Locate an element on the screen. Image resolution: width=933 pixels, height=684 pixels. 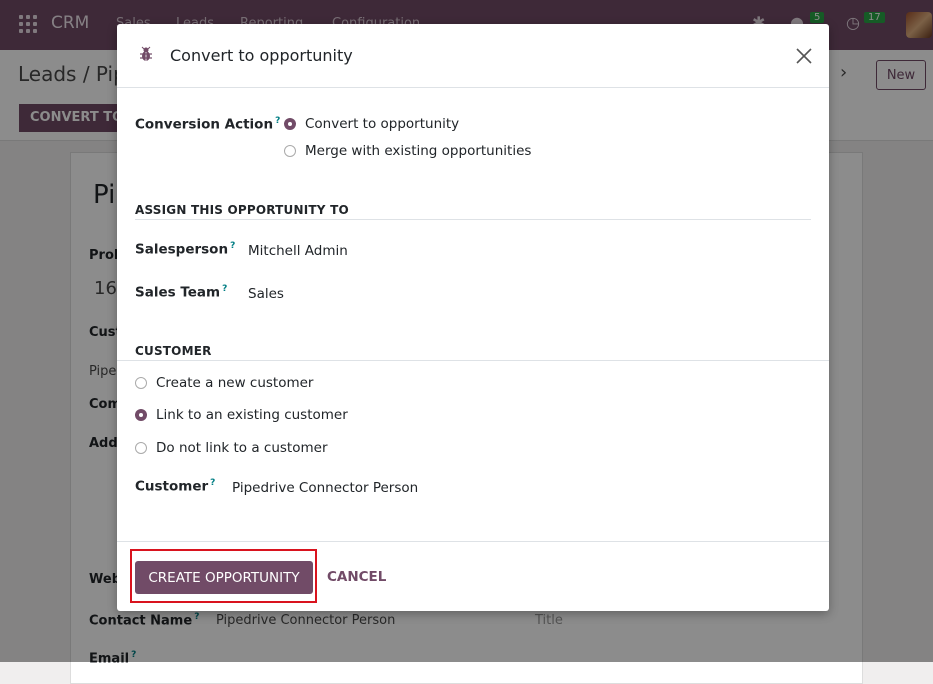
customer-field: Pipedrive Connector Person is located at coordinates (325, 488).